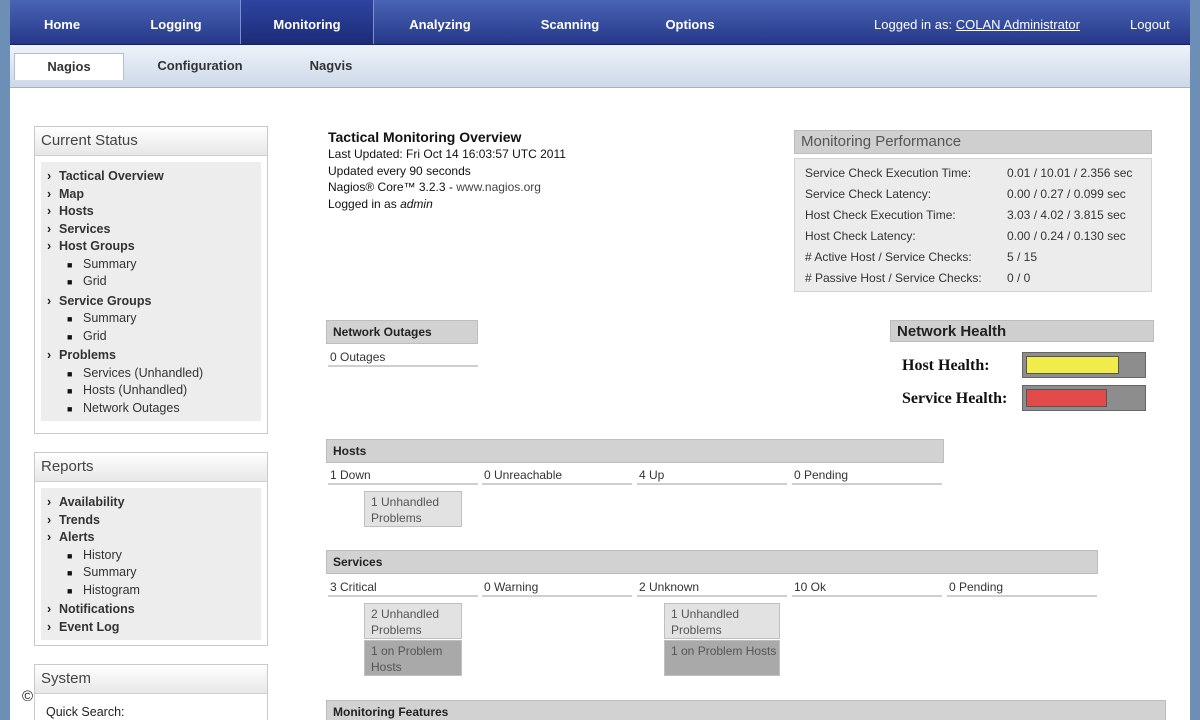 This screenshot has width=1200, height=720. I want to click on tab-nagios: Nagios, so click(69, 66).